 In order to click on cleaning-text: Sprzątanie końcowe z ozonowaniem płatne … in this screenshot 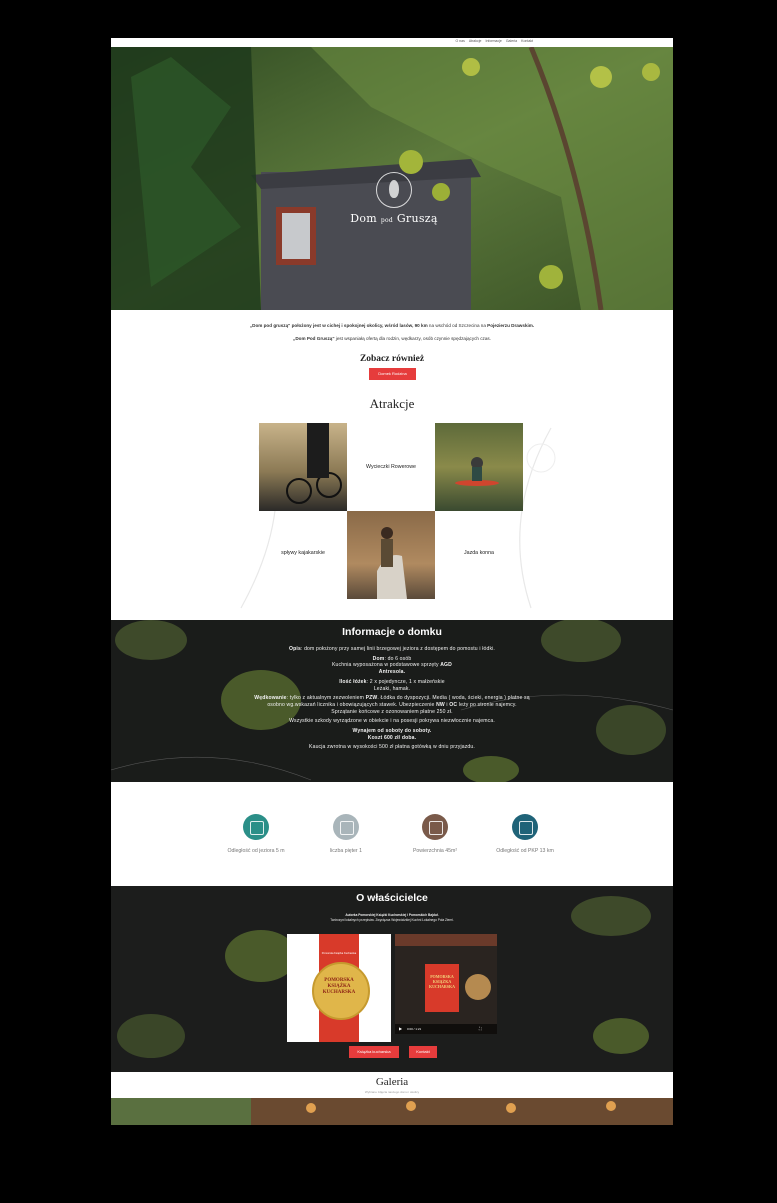, I will do `click(392, 711)`.